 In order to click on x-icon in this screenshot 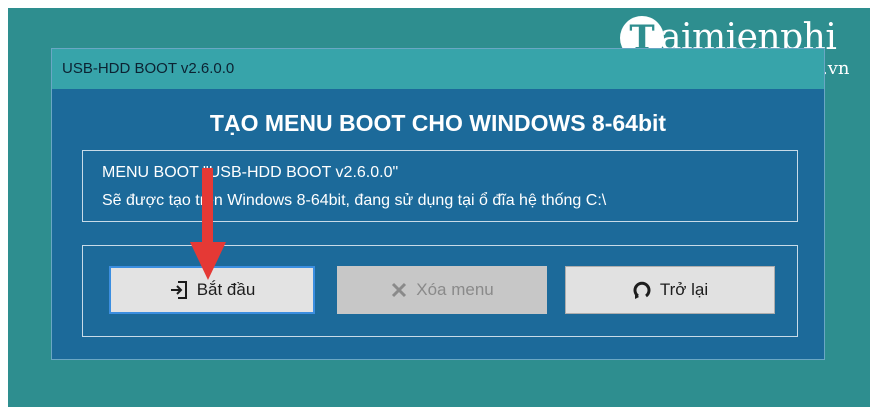, I will do `click(399, 290)`.